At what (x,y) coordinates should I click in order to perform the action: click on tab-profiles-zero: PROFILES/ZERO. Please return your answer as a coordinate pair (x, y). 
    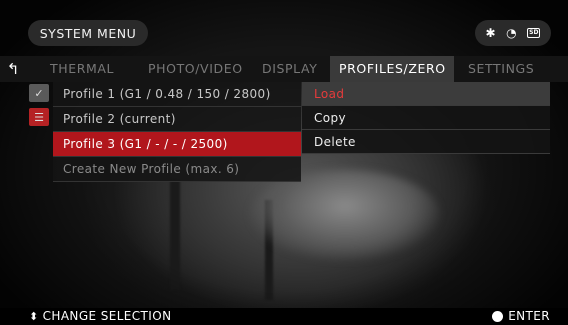
    Looking at the image, I should click on (392, 69).